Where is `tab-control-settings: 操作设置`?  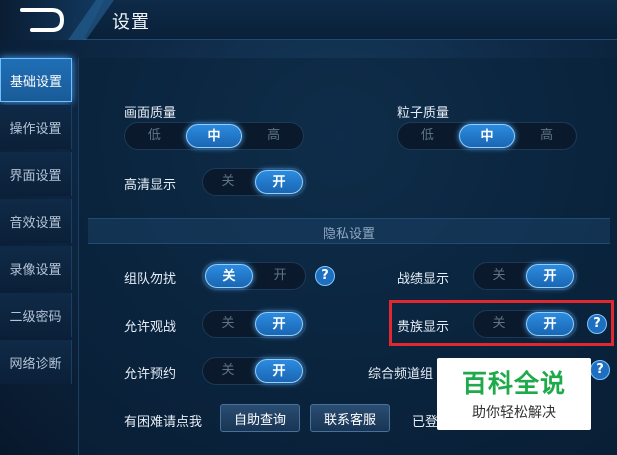
tab-control-settings: 操作设置 is located at coordinates (36, 127).